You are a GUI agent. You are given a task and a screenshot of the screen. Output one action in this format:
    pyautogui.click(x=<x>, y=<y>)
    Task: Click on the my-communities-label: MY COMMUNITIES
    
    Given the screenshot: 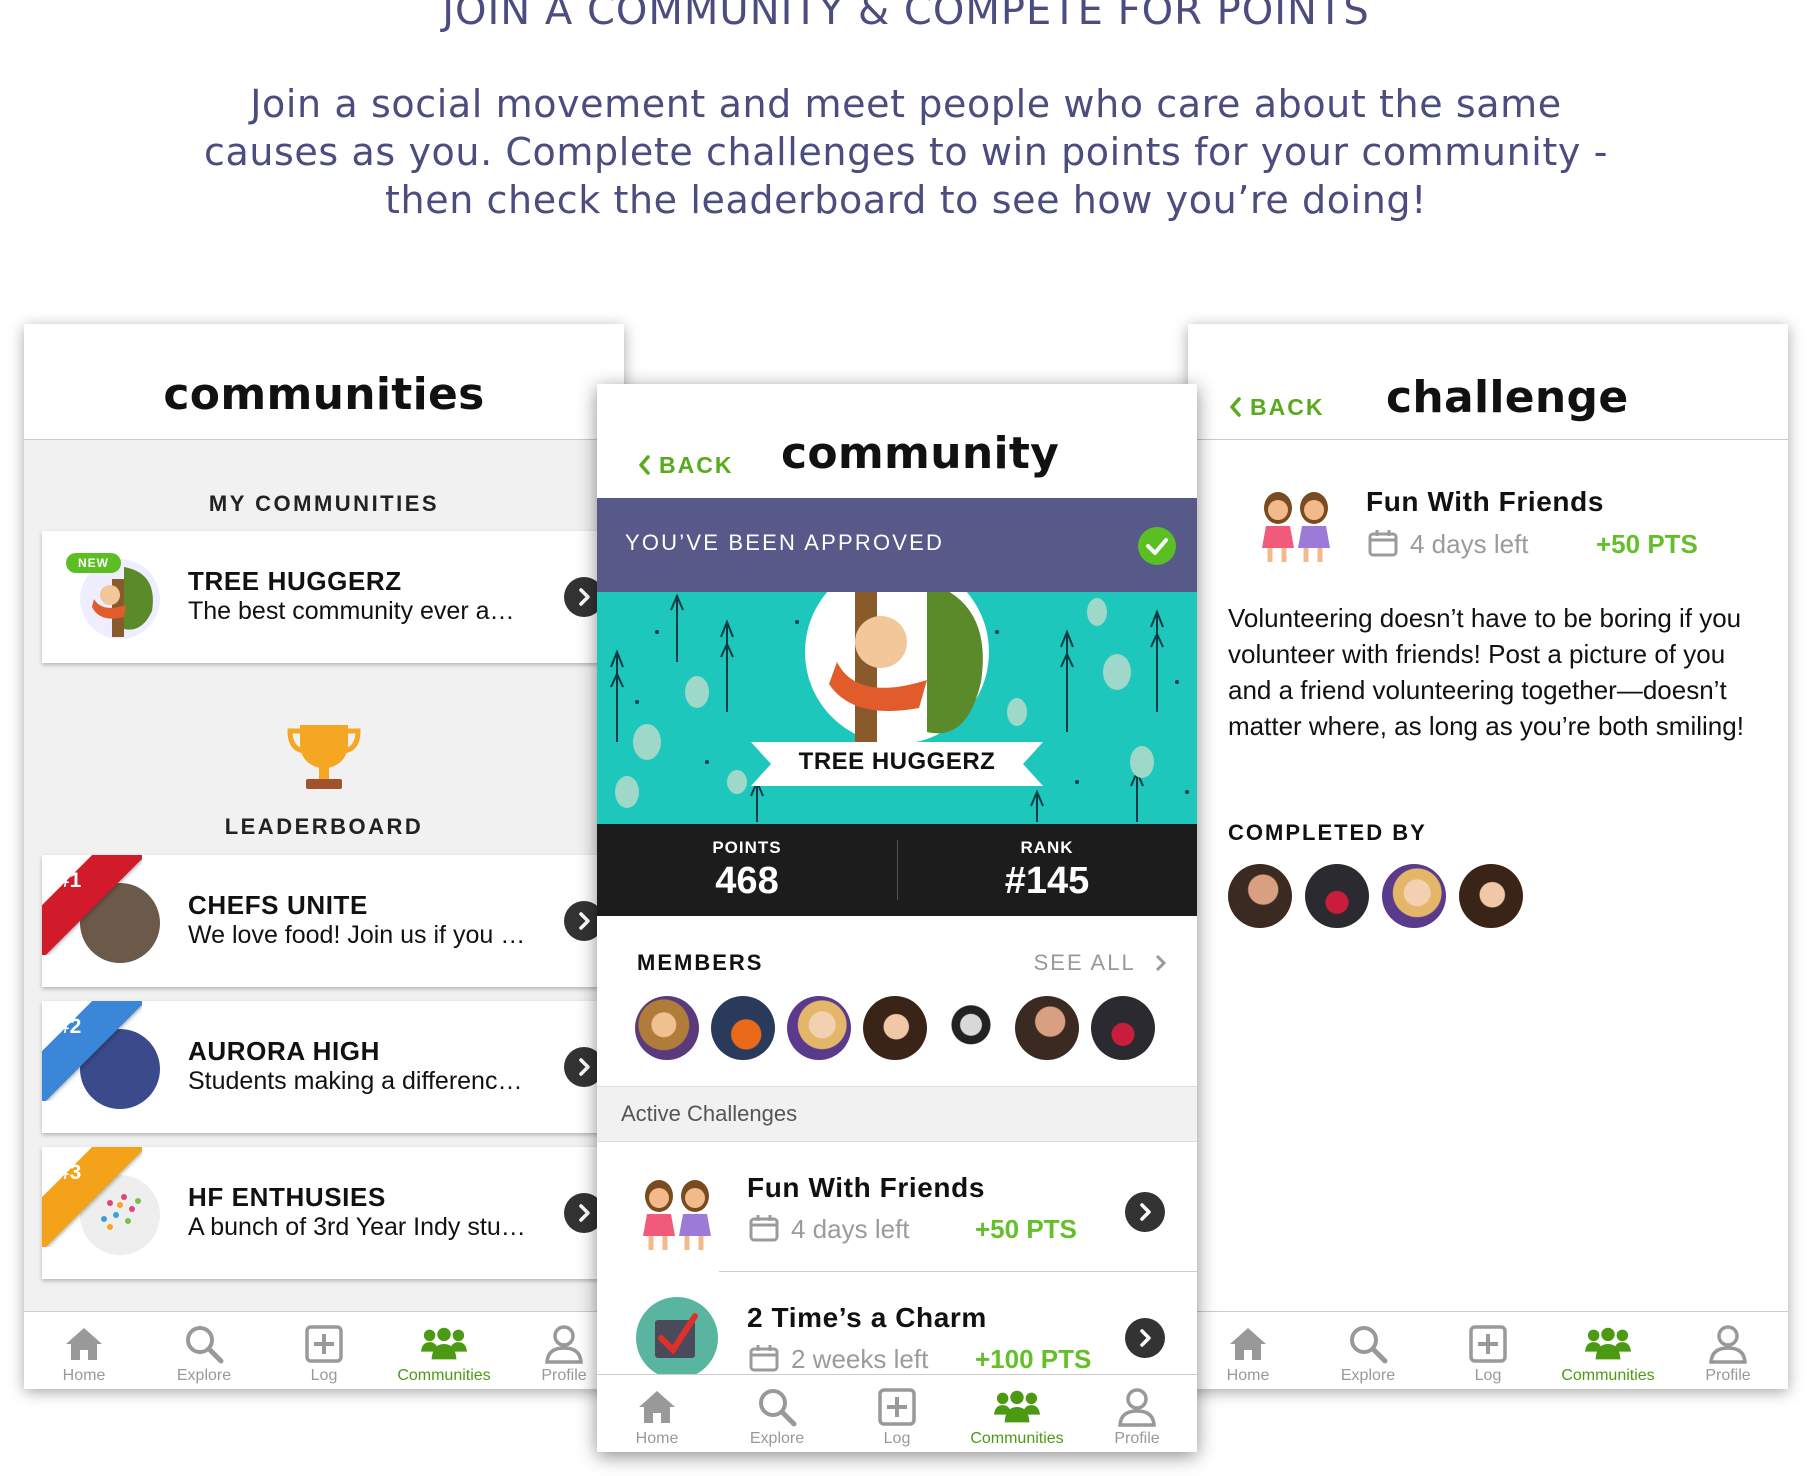 What is the action you would take?
    pyautogui.click(x=324, y=503)
    